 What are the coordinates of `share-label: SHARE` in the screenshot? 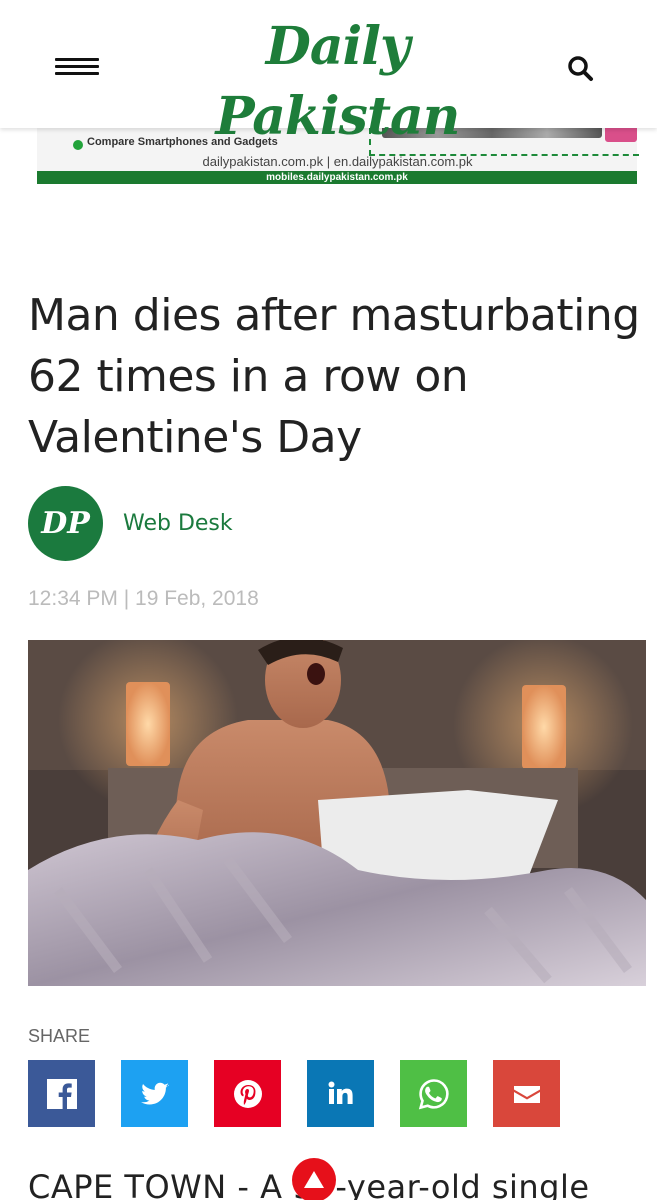 It's located at (59, 1036).